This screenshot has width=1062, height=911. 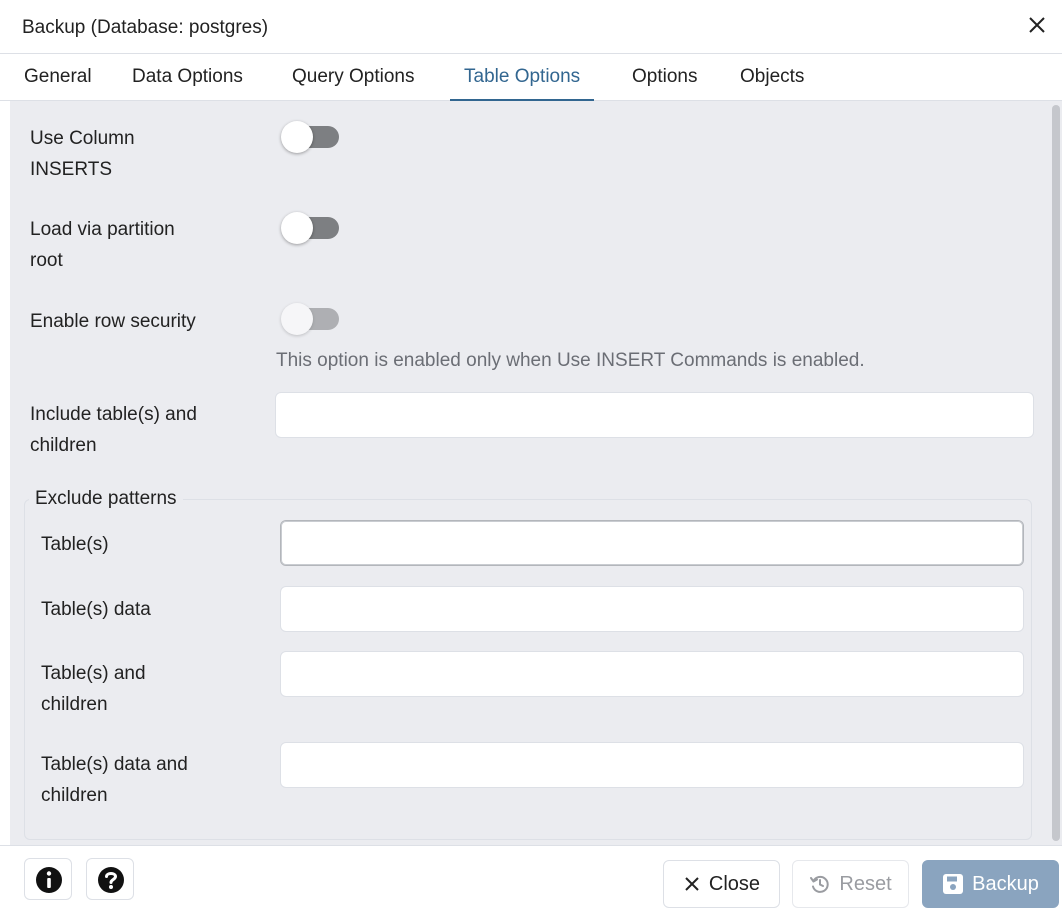 What do you see at coordinates (102, 245) in the screenshot?
I see `load-via-partition-root-label: Load via partition root` at bounding box center [102, 245].